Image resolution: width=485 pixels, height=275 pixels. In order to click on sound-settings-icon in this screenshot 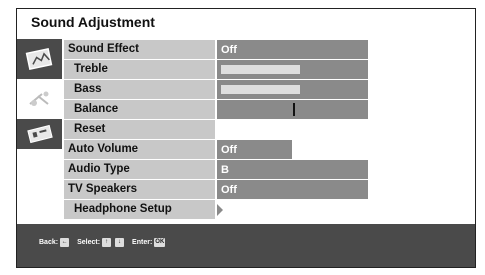, I will do `click(39, 98)`.